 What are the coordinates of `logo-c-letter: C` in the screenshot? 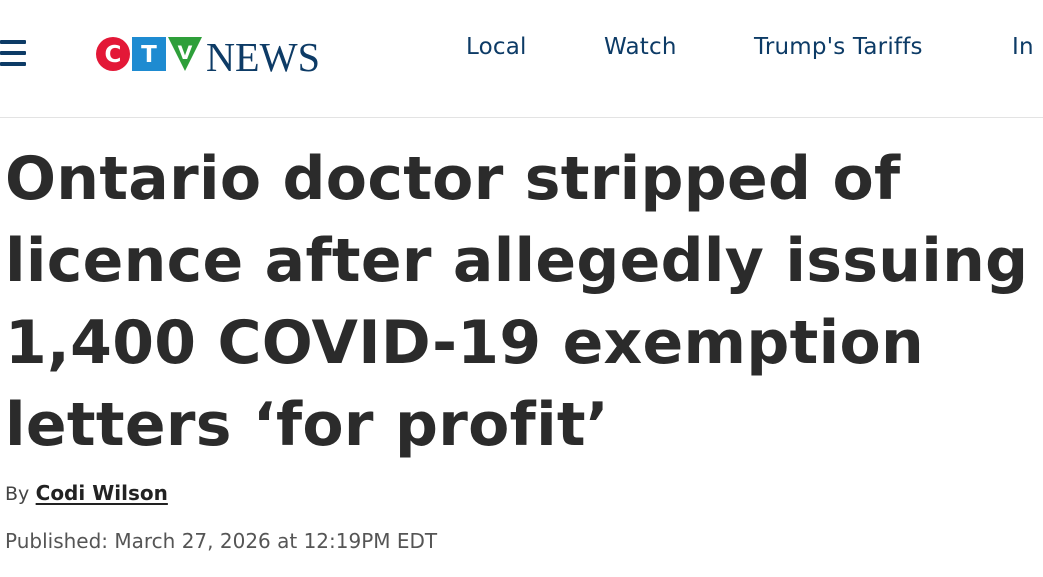 It's located at (113, 55).